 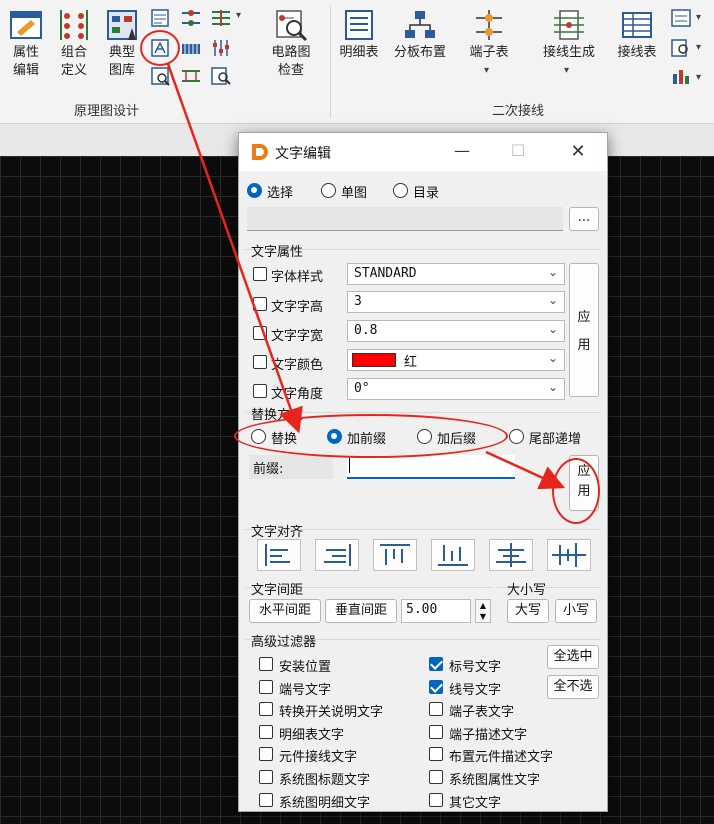 What do you see at coordinates (234, 248) in the screenshot?
I see `arrow-to-replace` at bounding box center [234, 248].